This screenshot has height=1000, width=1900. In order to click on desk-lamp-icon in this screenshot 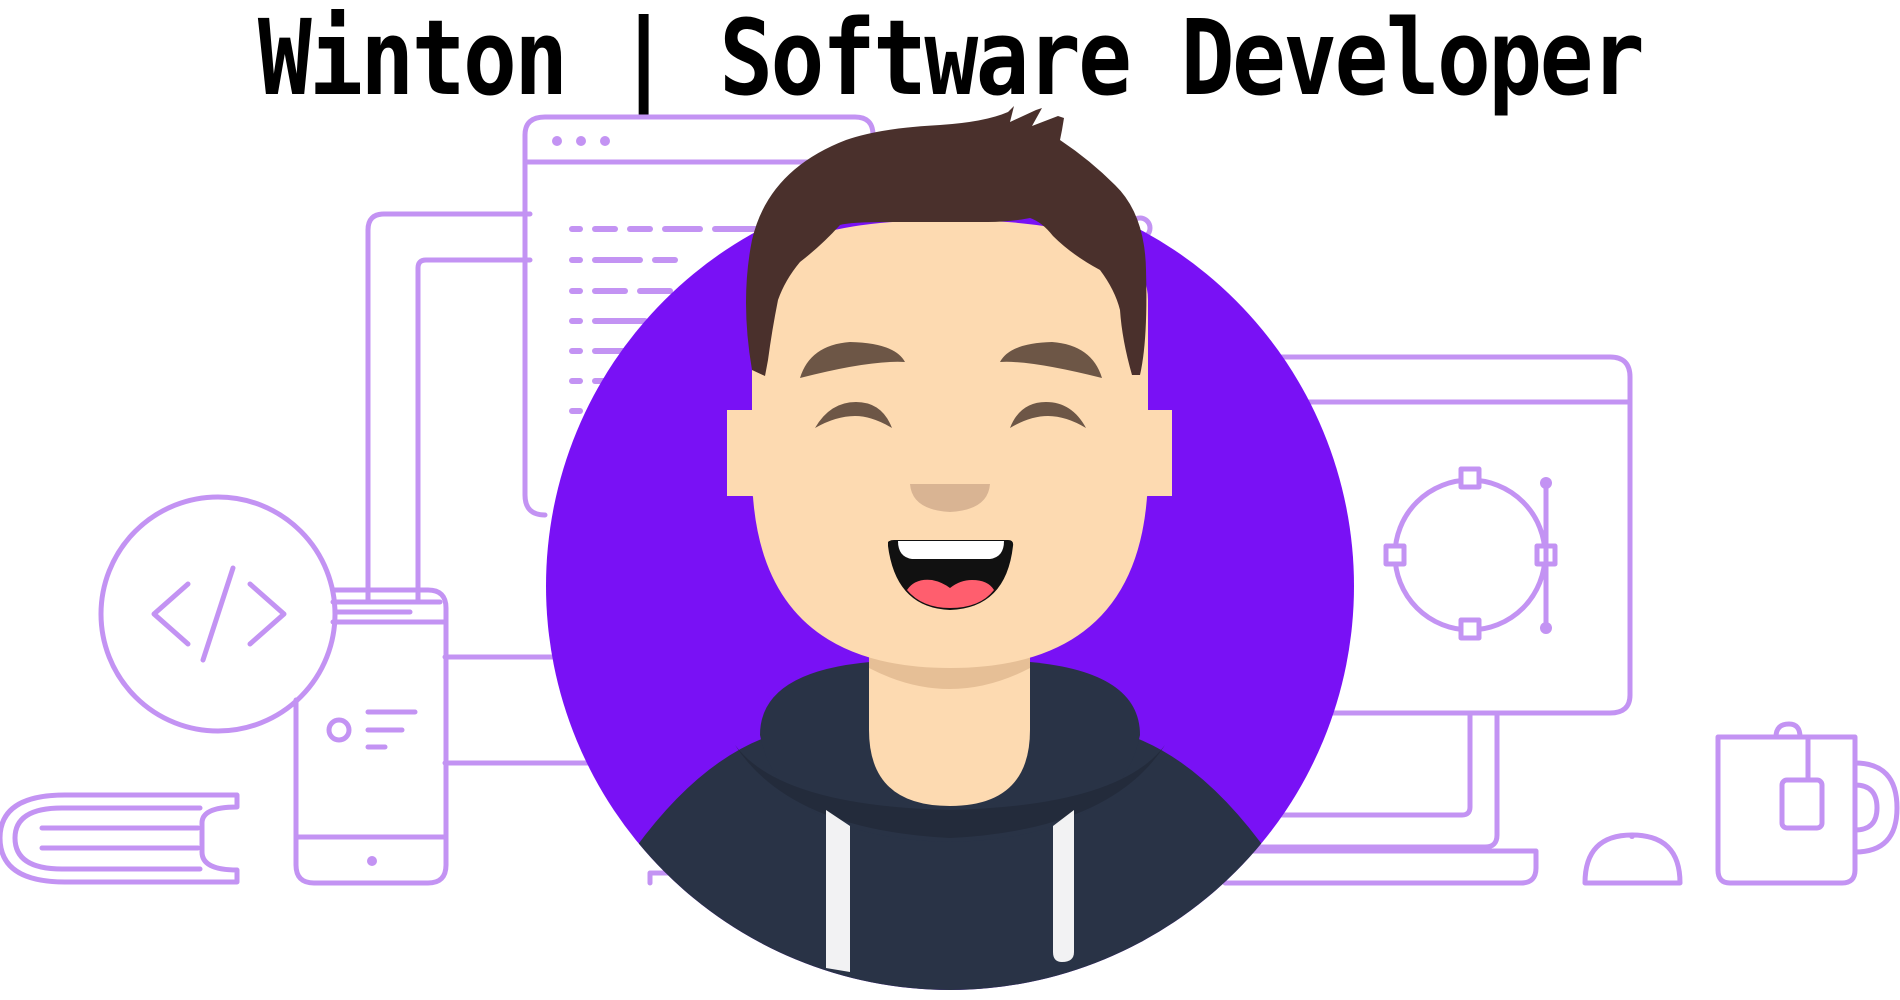, I will do `click(1632, 859)`.